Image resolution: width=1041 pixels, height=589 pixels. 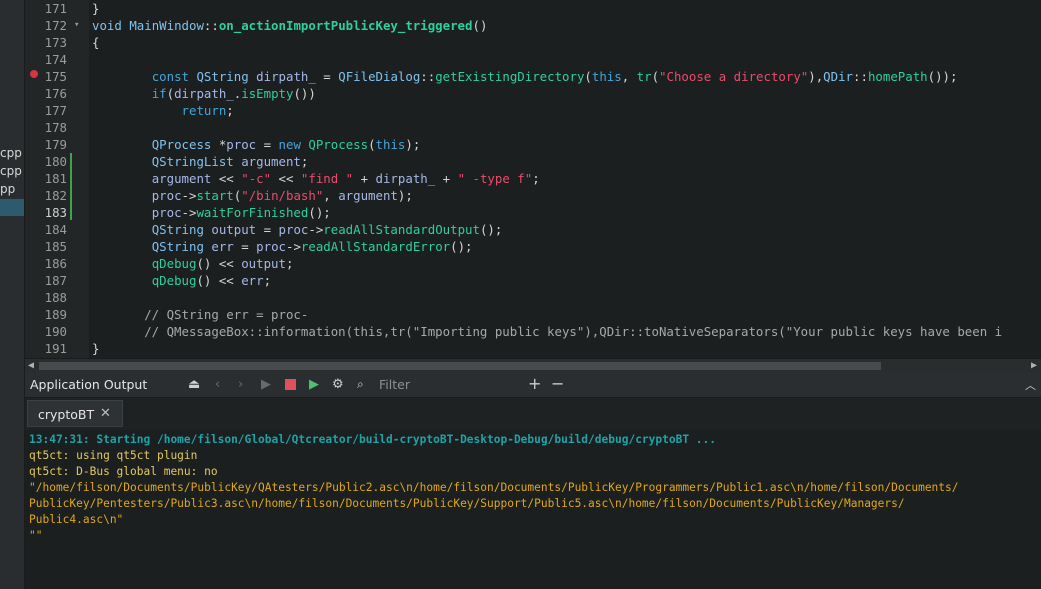 What do you see at coordinates (55, 42) in the screenshot?
I see `line-number: 173` at bounding box center [55, 42].